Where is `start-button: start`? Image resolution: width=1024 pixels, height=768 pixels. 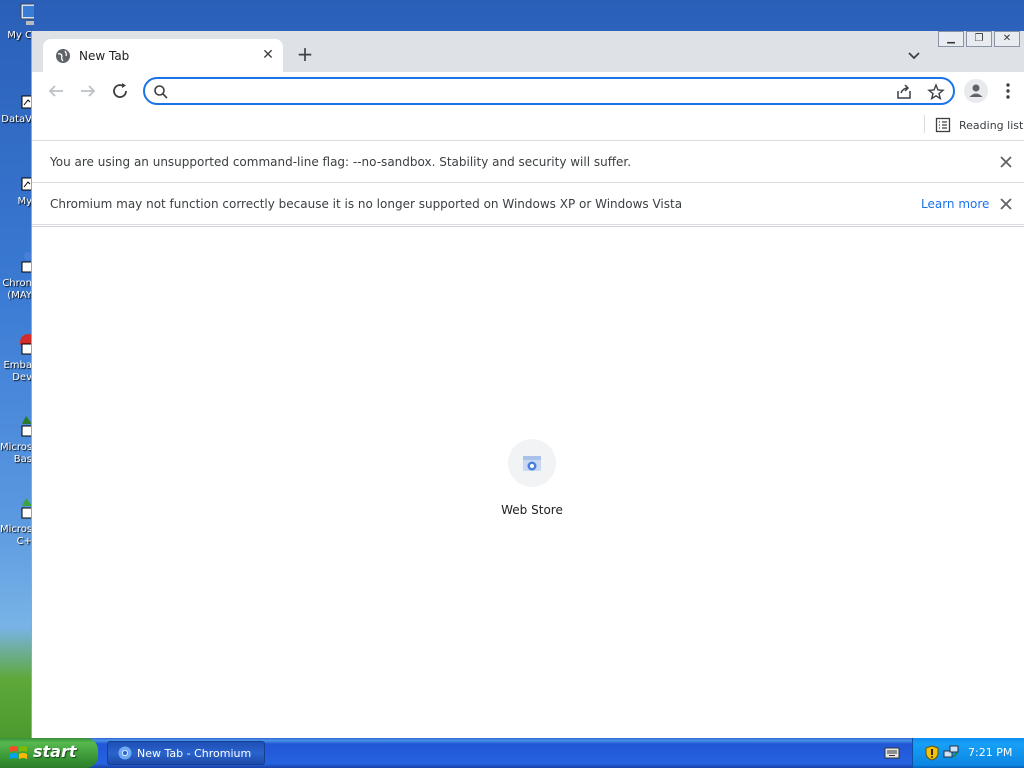
start-button: start is located at coordinates (49, 753).